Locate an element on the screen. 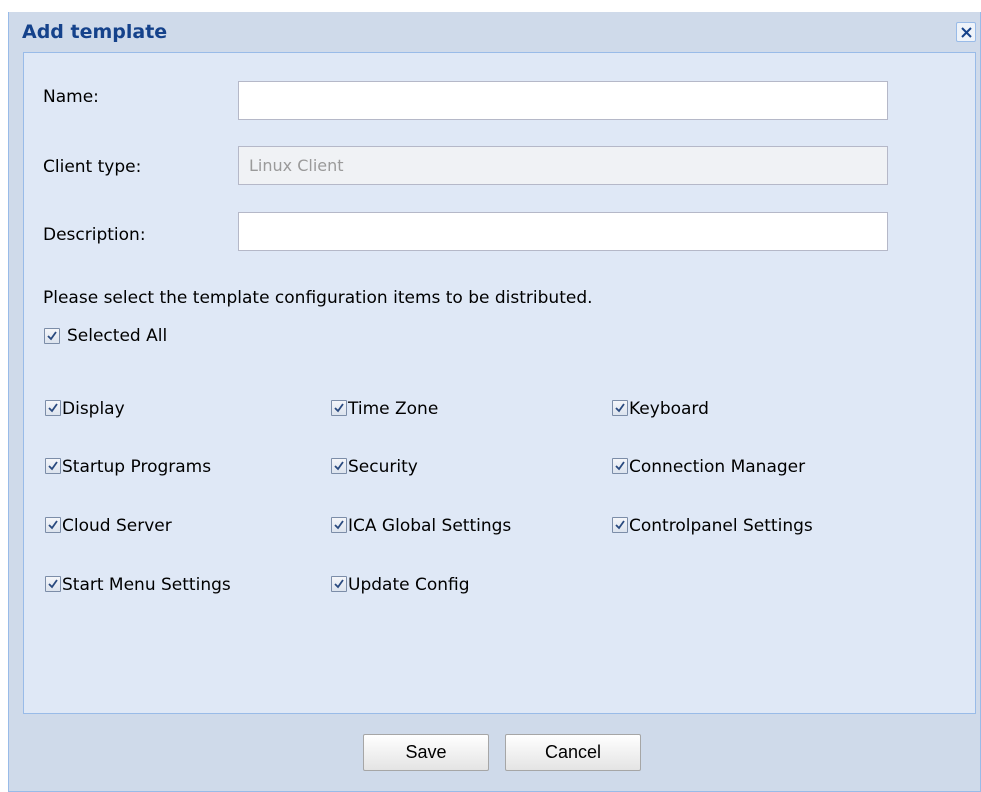 This screenshot has width=981, height=792. time-zone-label: Time Zone is located at coordinates (393, 409).